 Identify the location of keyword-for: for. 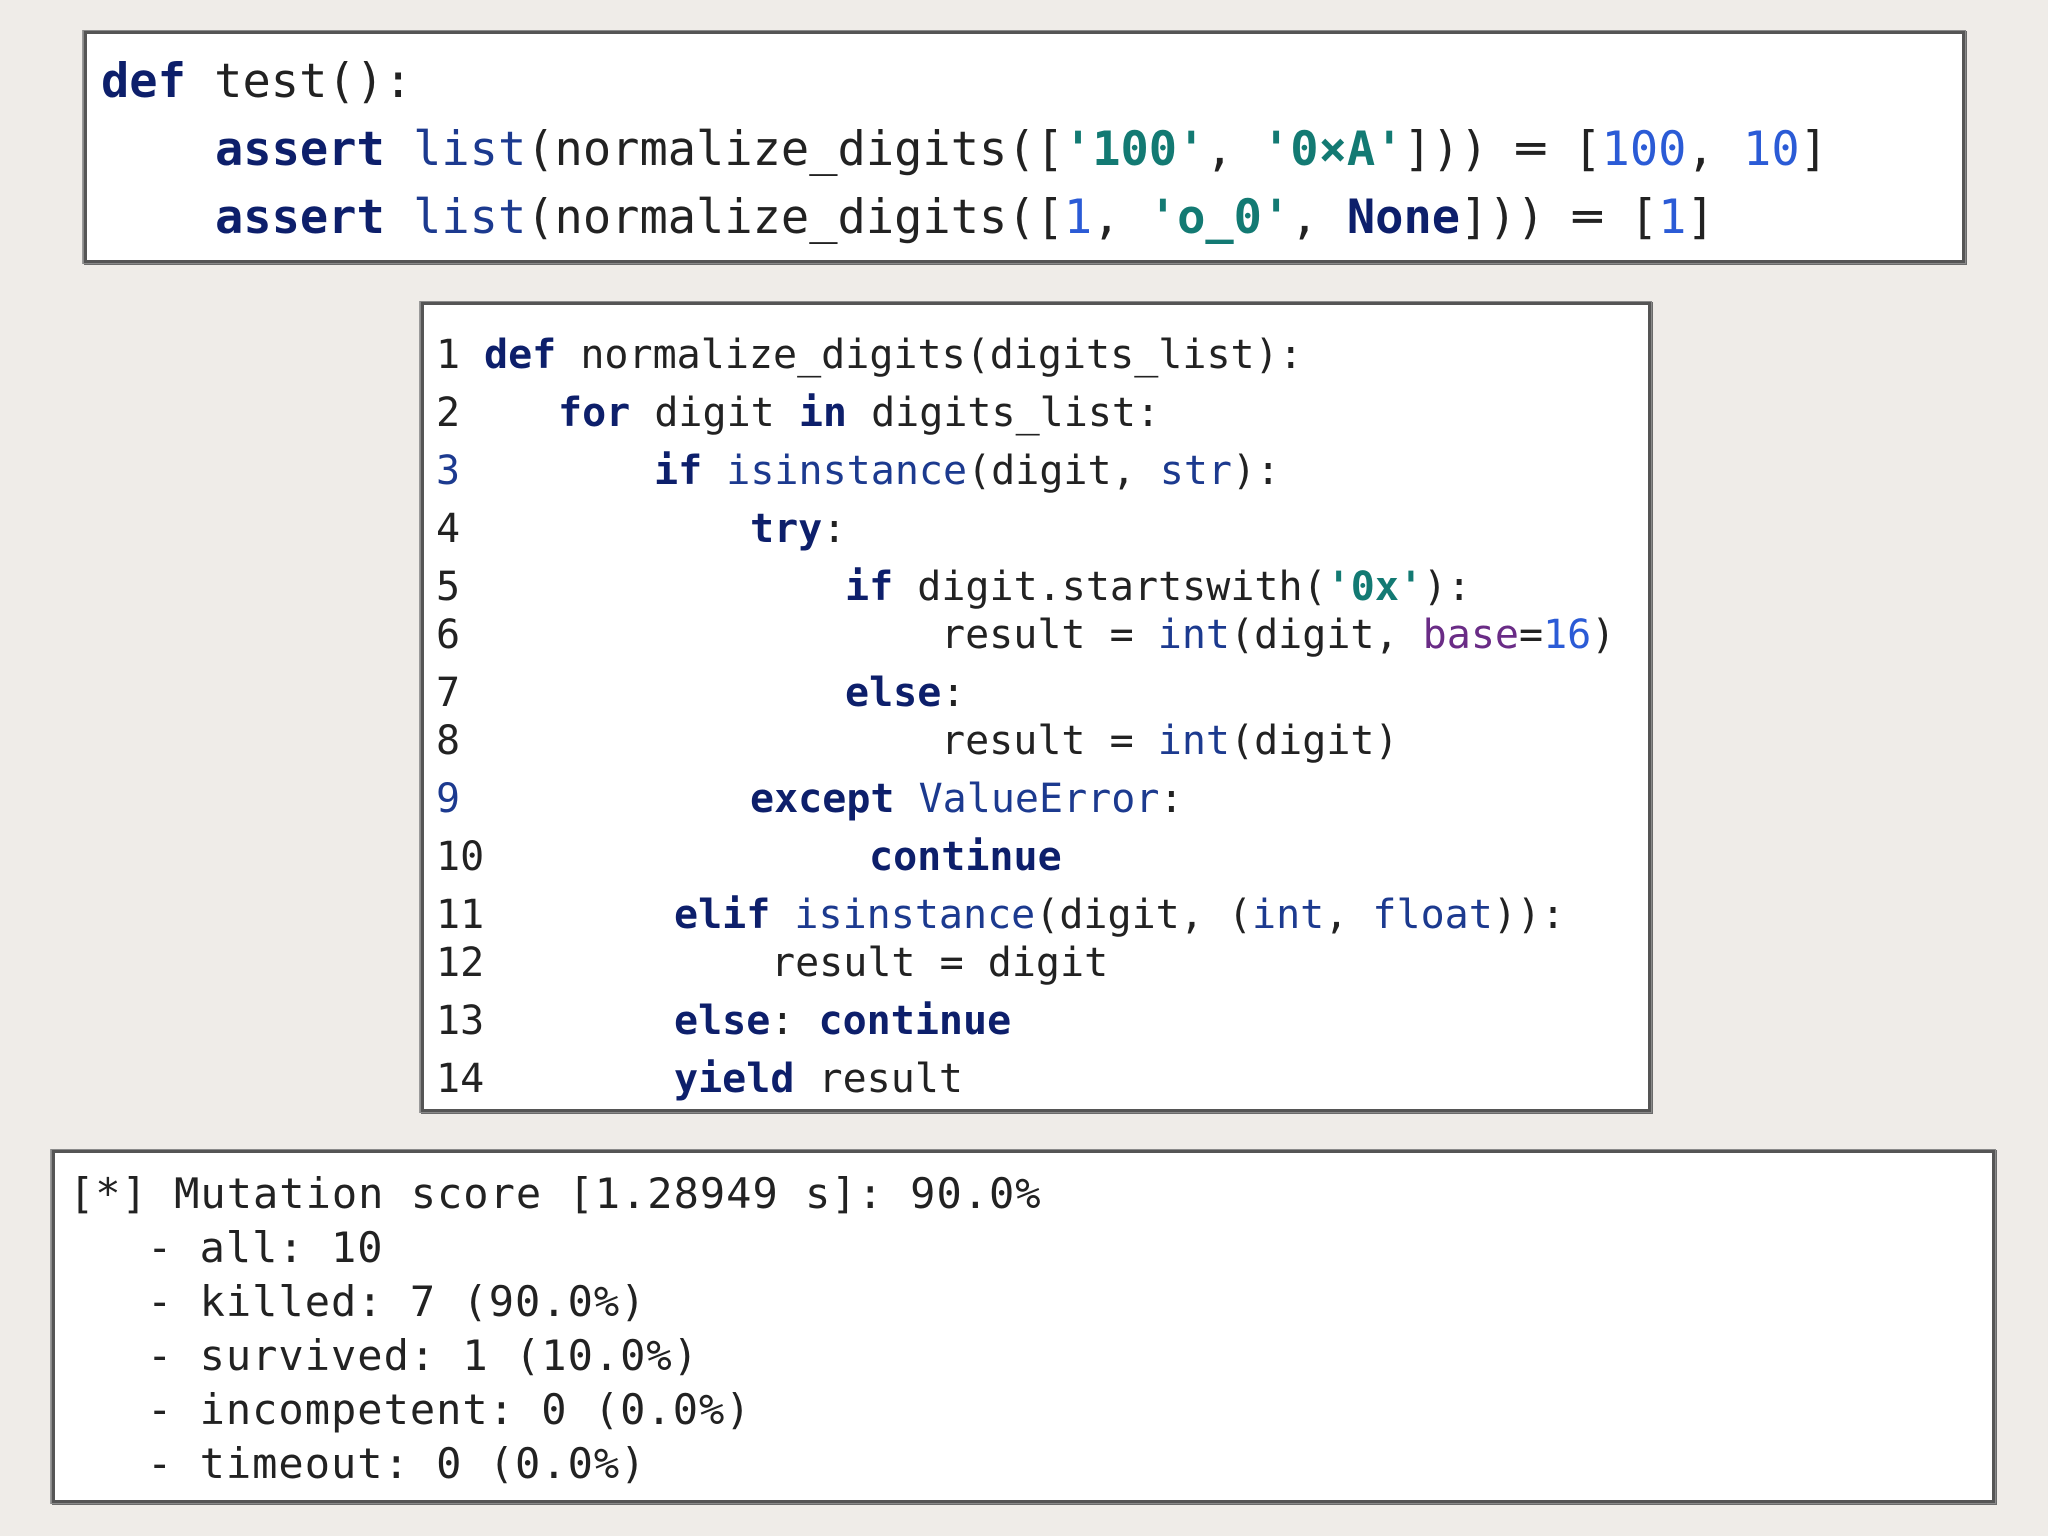
(594, 413).